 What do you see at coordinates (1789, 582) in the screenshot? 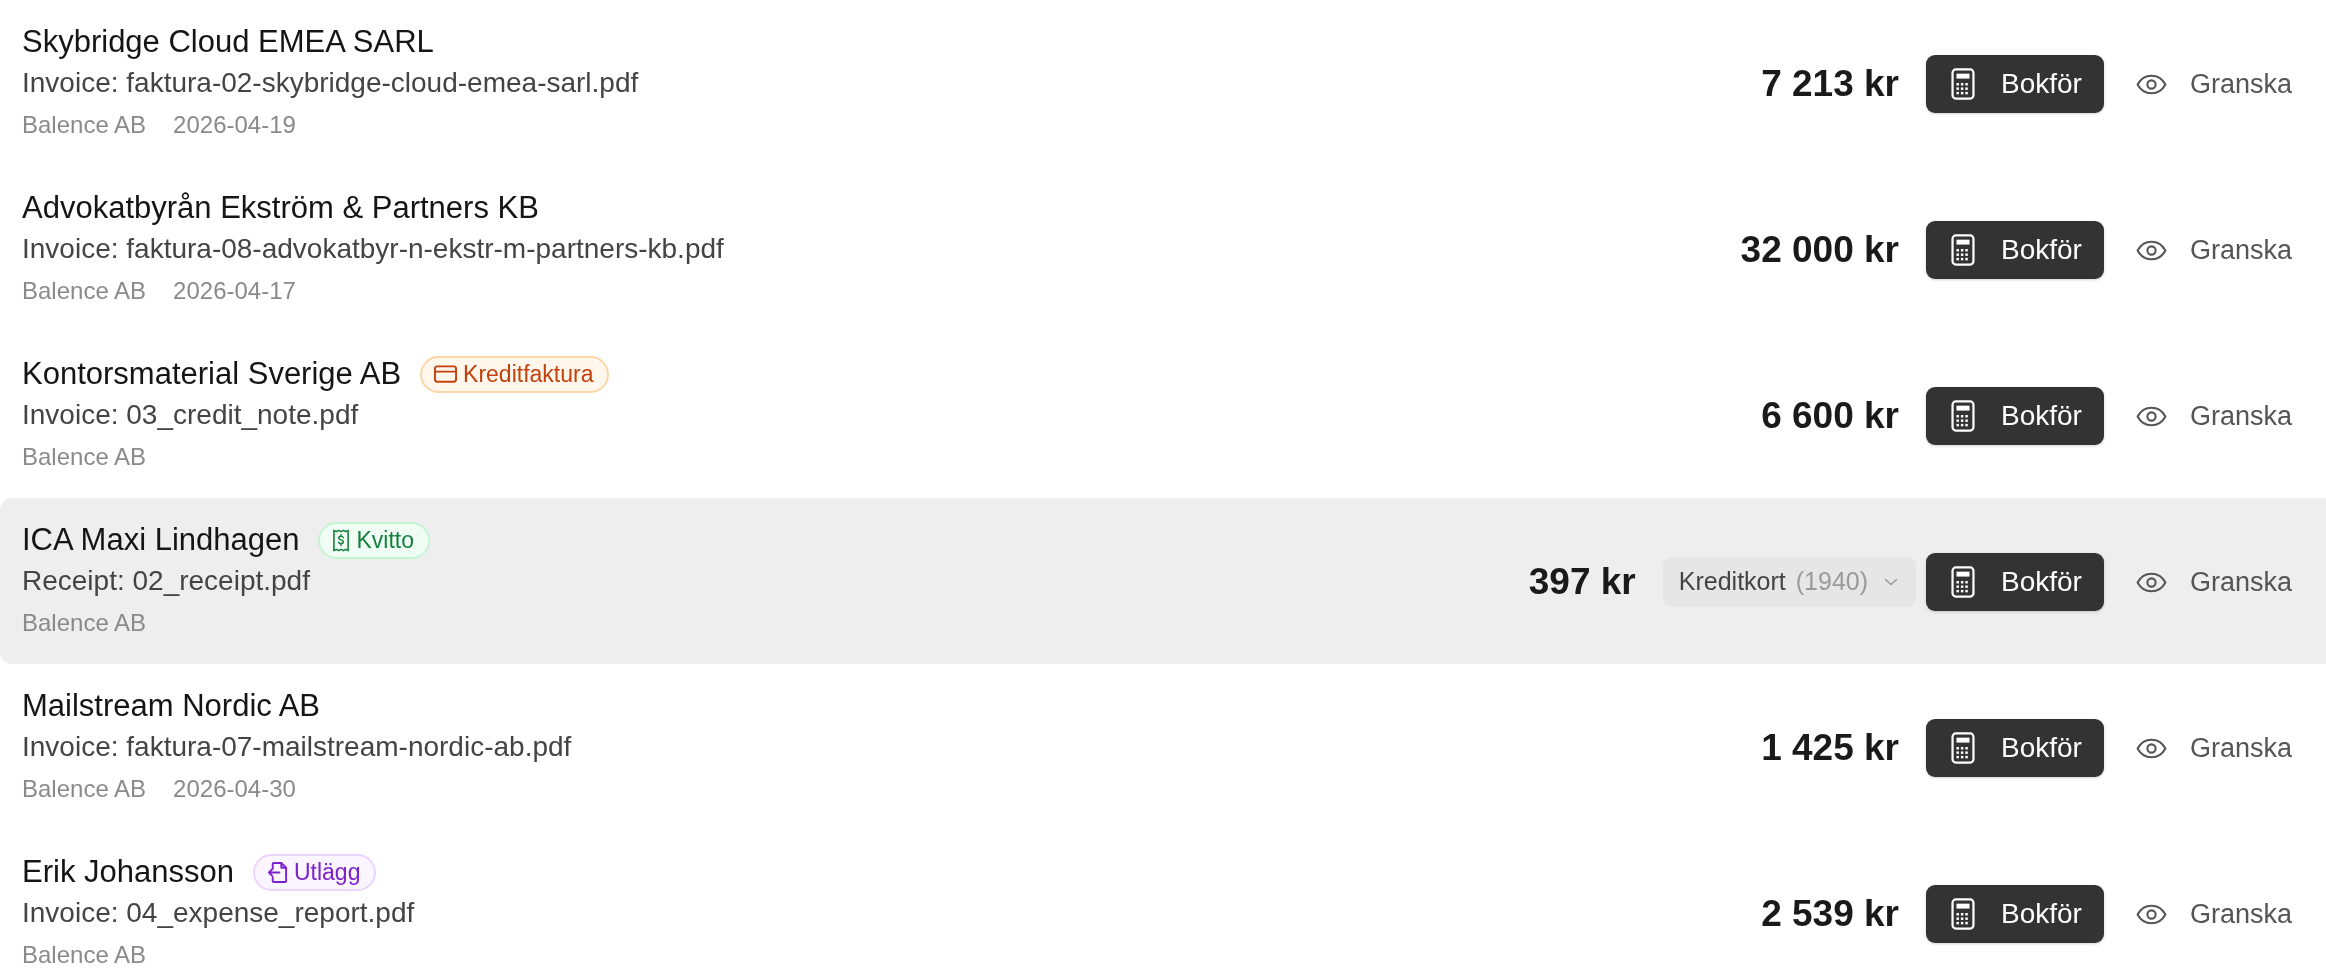
I see `account-select: Kreditkort (1940)` at bounding box center [1789, 582].